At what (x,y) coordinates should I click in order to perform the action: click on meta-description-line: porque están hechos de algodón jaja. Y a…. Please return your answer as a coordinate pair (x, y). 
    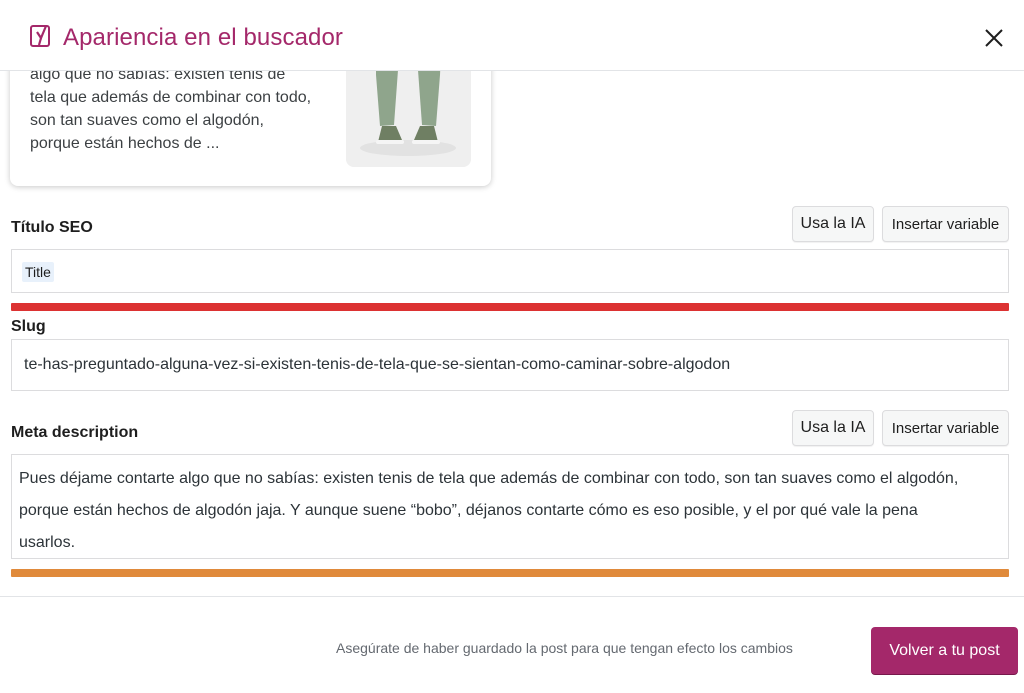
    Looking at the image, I should click on (468, 510).